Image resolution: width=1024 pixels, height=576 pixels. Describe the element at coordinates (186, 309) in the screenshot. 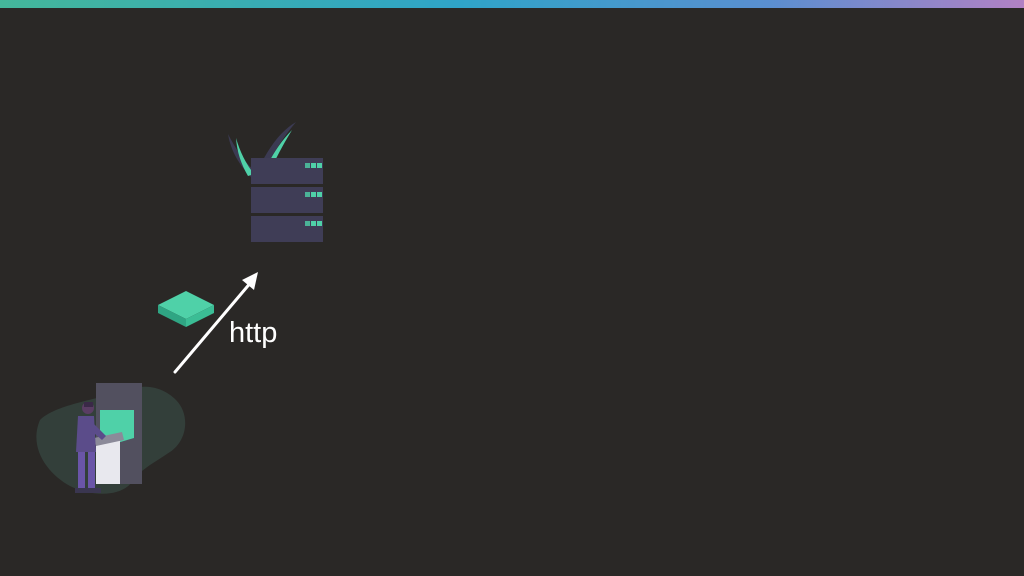

I see `packet-icon` at that location.